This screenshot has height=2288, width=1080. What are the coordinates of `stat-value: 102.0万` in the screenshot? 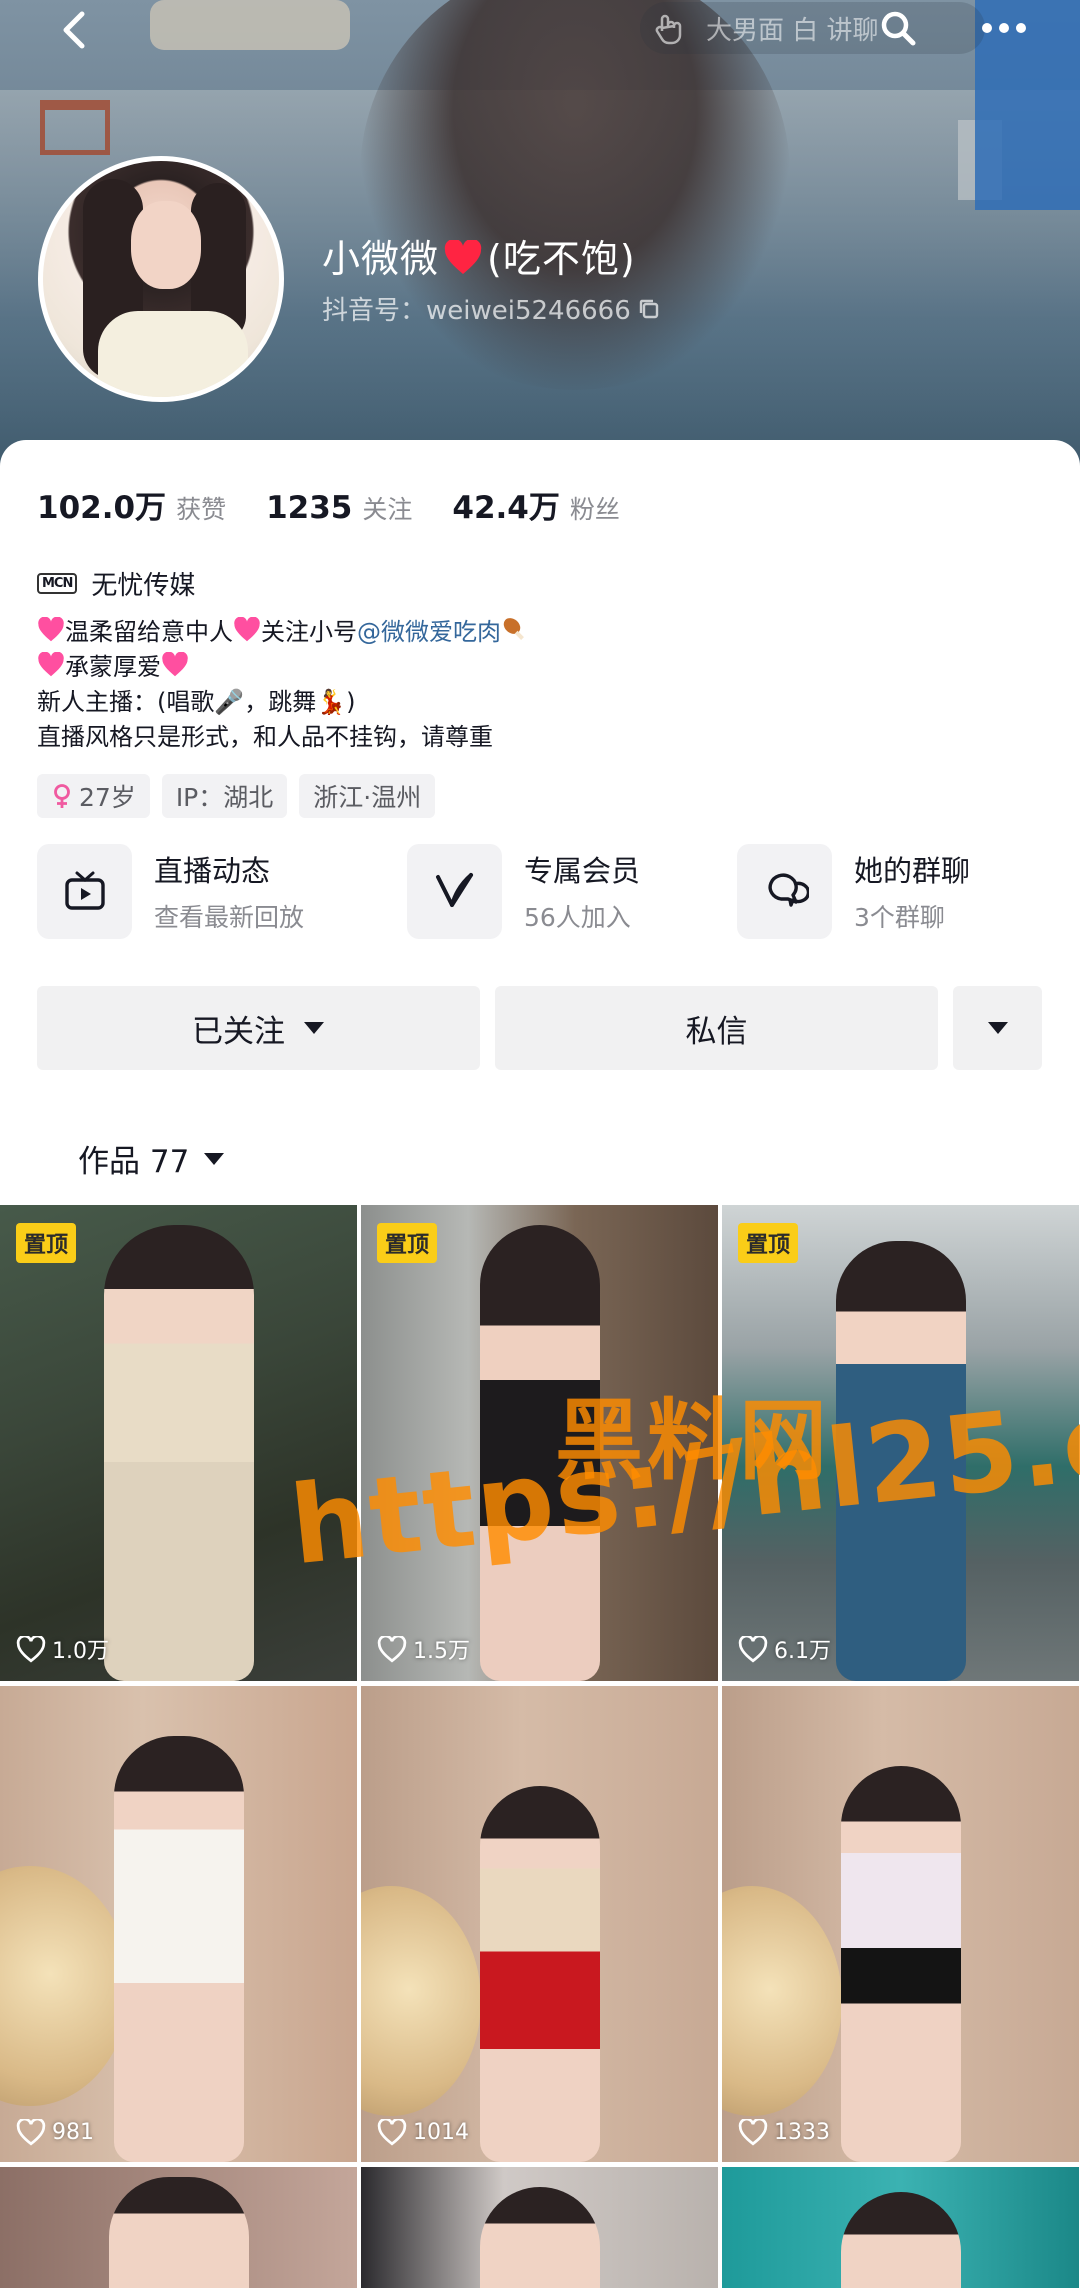 It's located at (102, 508).